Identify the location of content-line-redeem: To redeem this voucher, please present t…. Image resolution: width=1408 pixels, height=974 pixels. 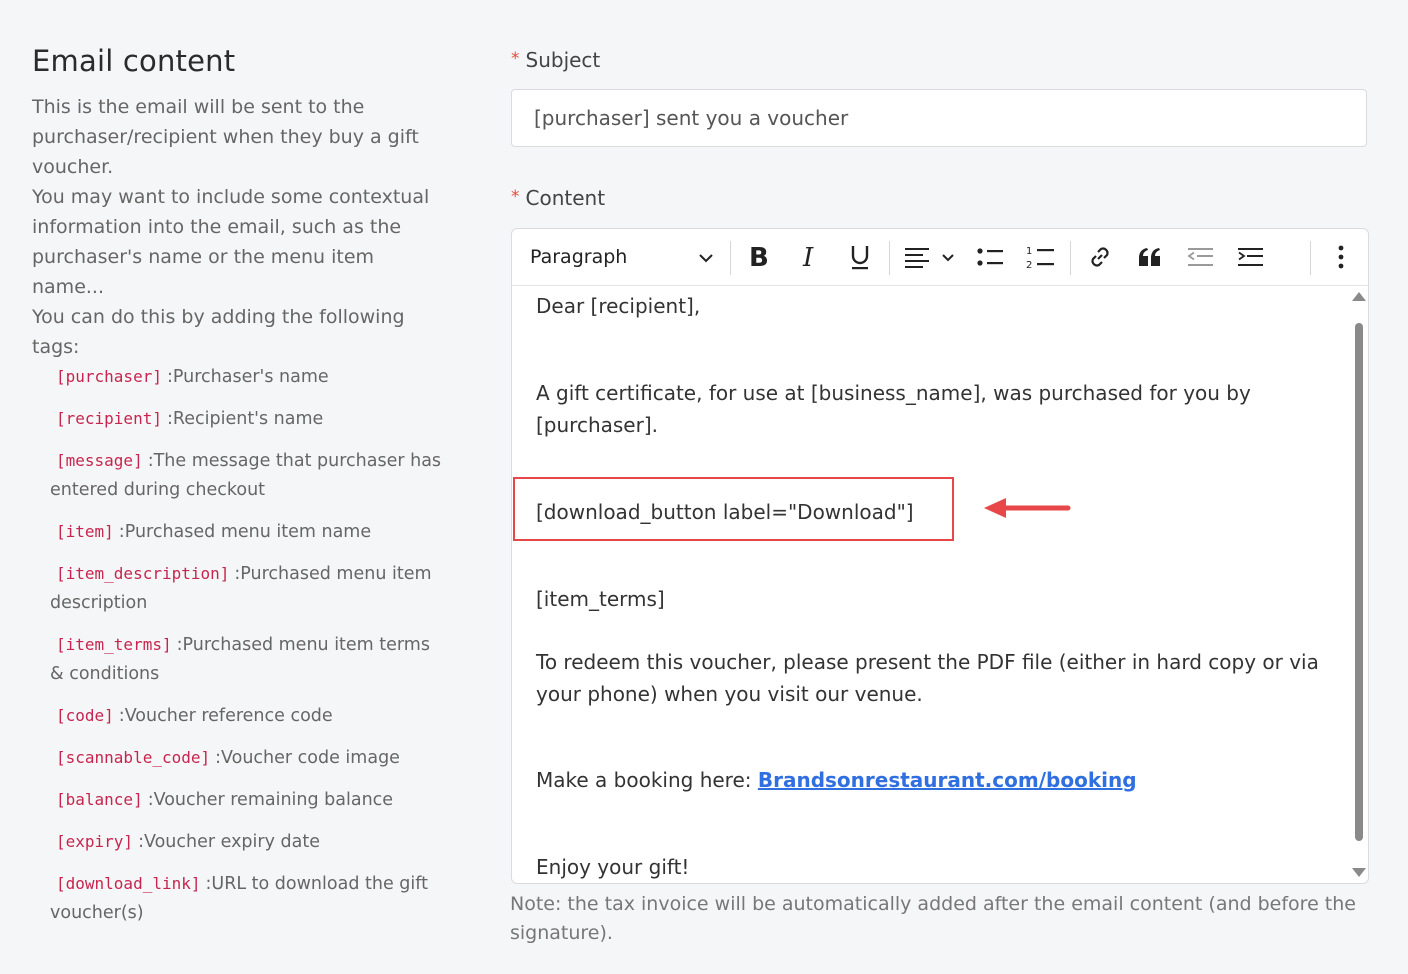
(927, 678).